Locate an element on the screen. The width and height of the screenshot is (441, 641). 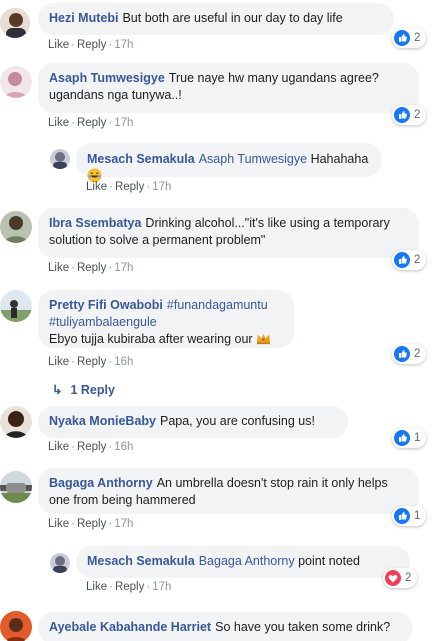
author-name: Ayebale Kabahande Harriet is located at coordinates (130, 627).